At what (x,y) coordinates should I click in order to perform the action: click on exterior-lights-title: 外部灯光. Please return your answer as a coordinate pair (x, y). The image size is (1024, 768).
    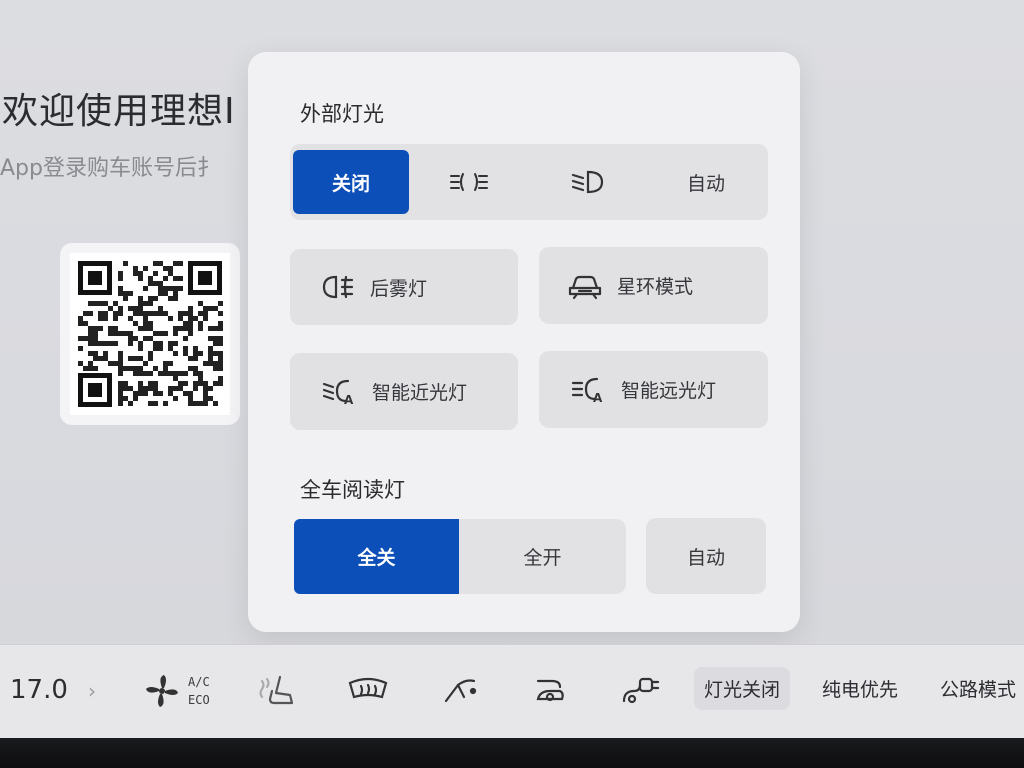
    Looking at the image, I should click on (342, 114).